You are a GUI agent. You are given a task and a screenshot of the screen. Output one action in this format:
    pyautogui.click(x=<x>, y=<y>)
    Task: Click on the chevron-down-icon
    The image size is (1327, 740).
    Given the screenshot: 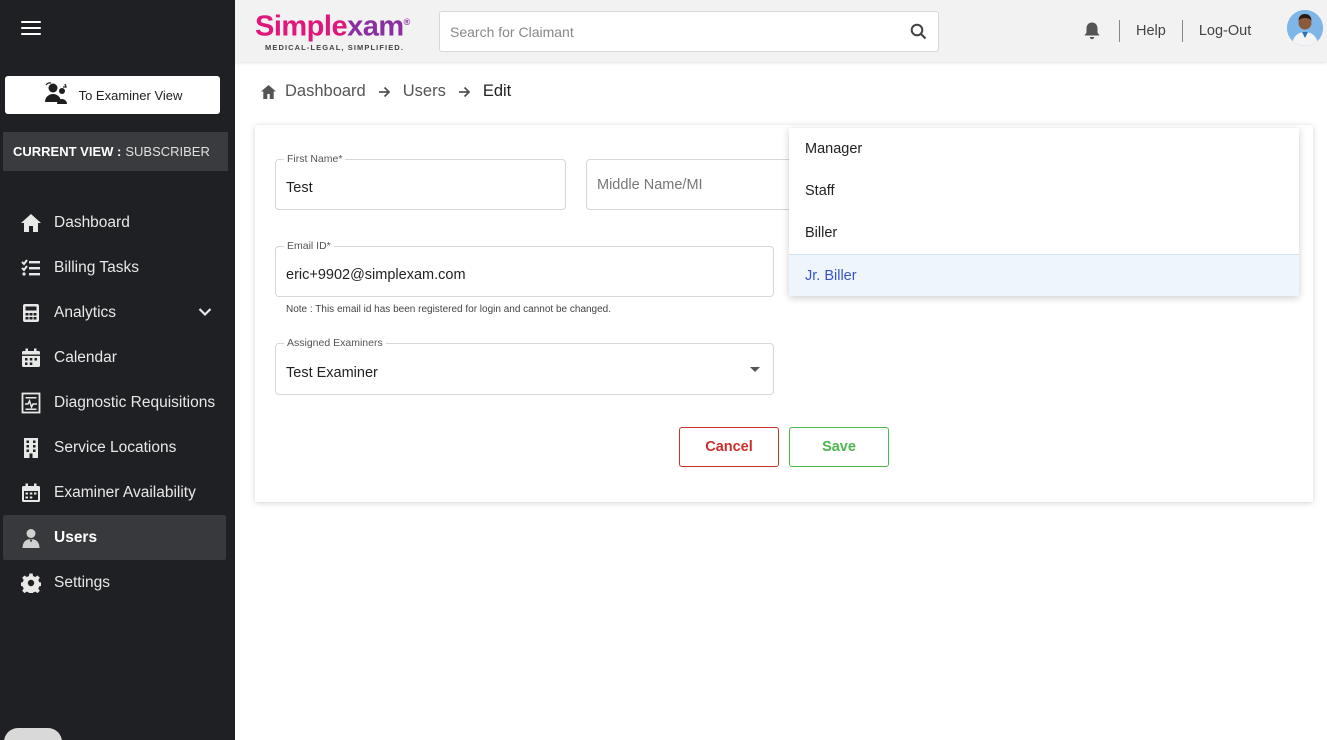 What is the action you would take?
    pyautogui.click(x=205, y=313)
    